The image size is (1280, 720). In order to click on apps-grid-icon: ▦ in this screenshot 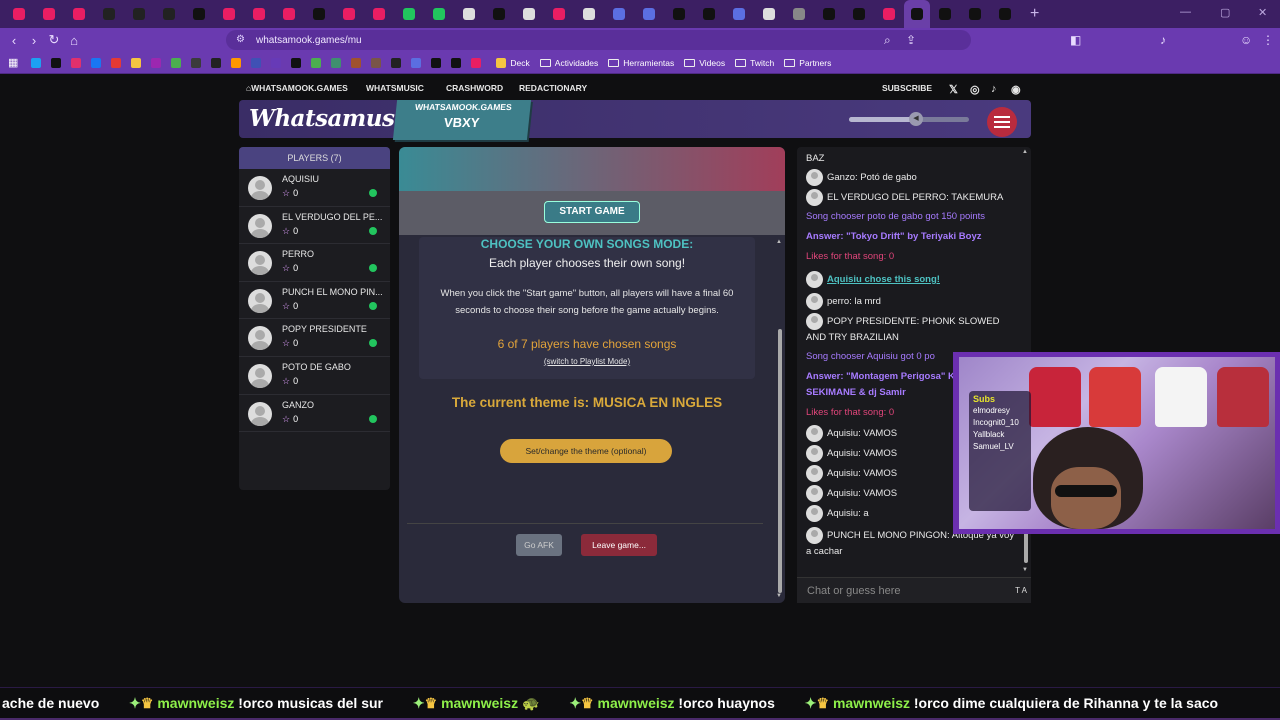, I will do `click(13, 62)`.